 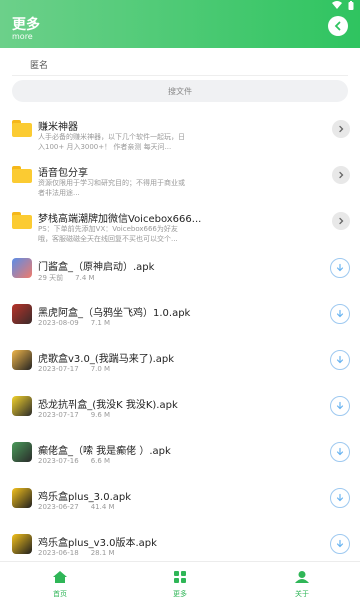 What do you see at coordinates (180, 505) in the screenshot?
I see `apk-item: 鸡乐盒plus_3.0.apk 2023-06-27 41.4 M` at bounding box center [180, 505].